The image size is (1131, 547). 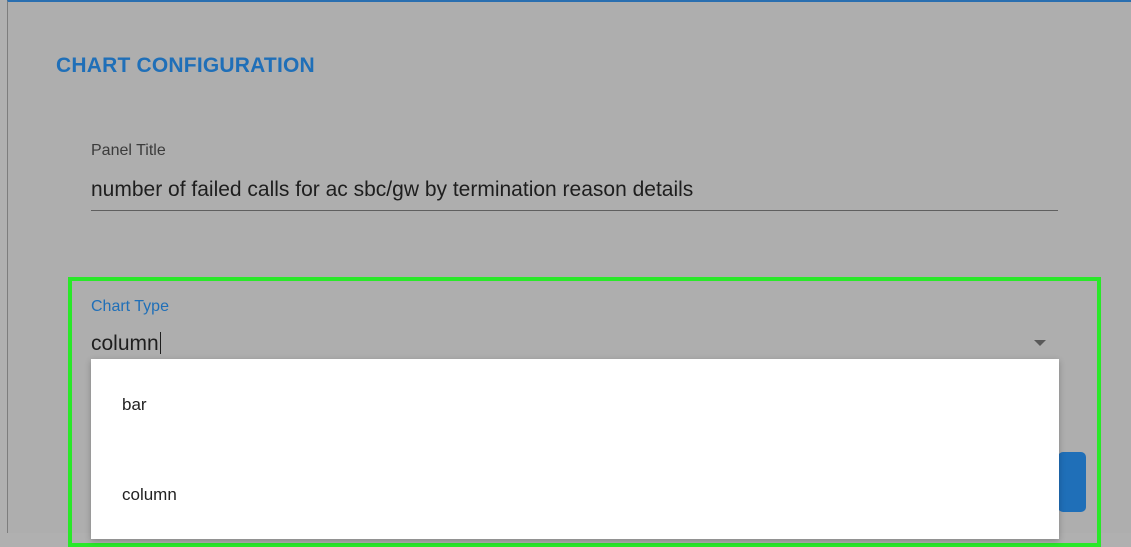 What do you see at coordinates (160, 343) in the screenshot?
I see `text-cursor` at bounding box center [160, 343].